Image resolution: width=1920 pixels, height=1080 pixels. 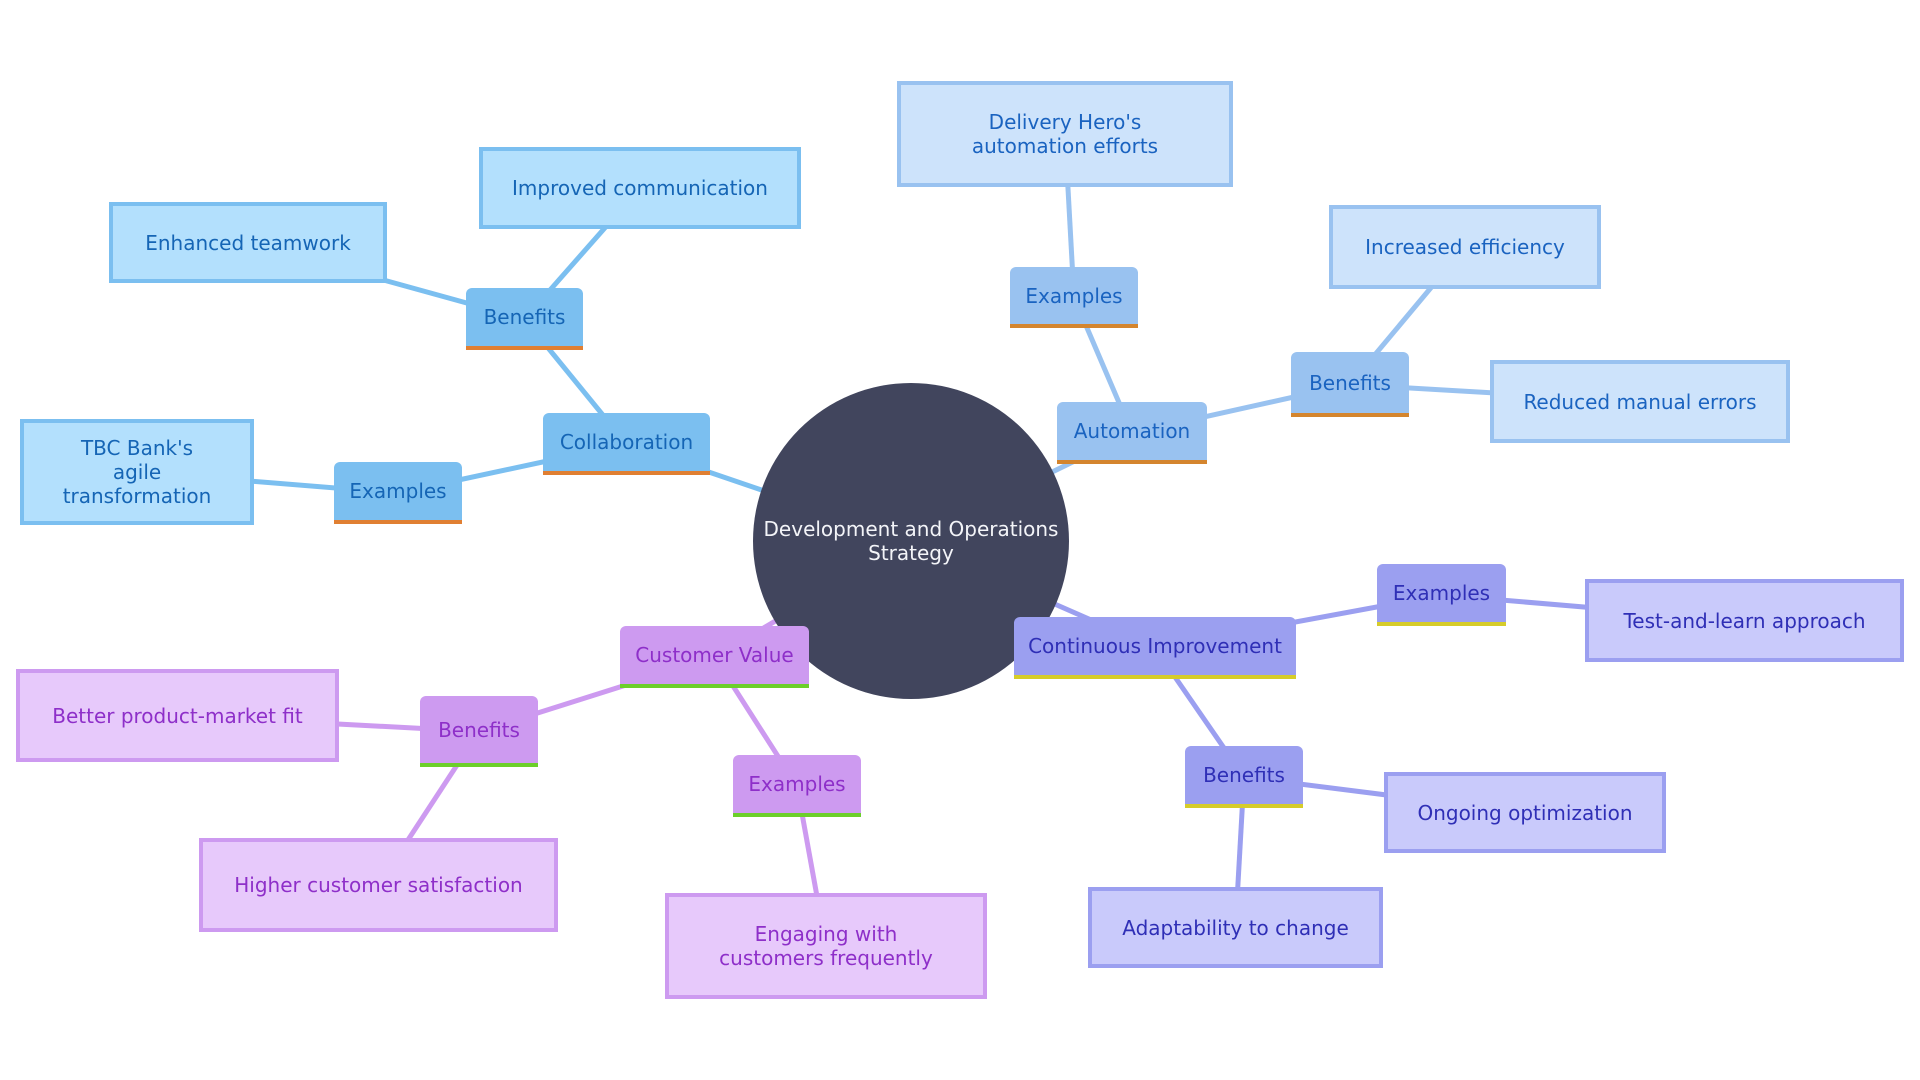 I want to click on node-reduced-manual-errors: Reduced manual errors, so click(x=1640, y=401).